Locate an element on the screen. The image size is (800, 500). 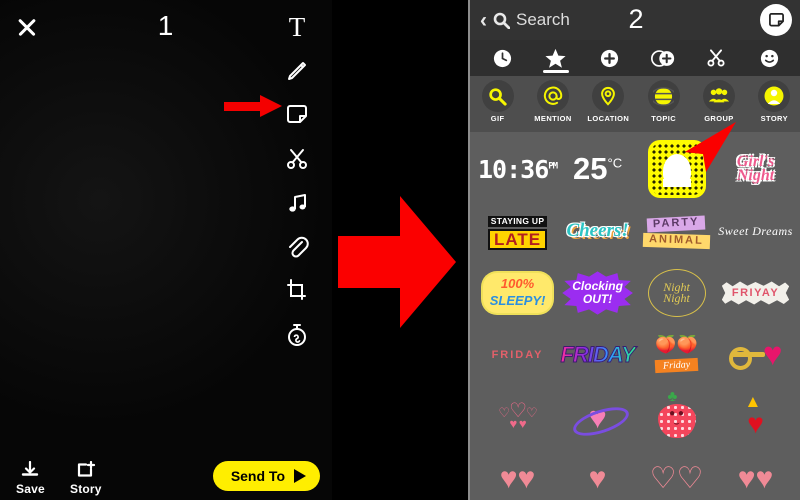
category-topic: TOPIC is located at coordinates (664, 101).